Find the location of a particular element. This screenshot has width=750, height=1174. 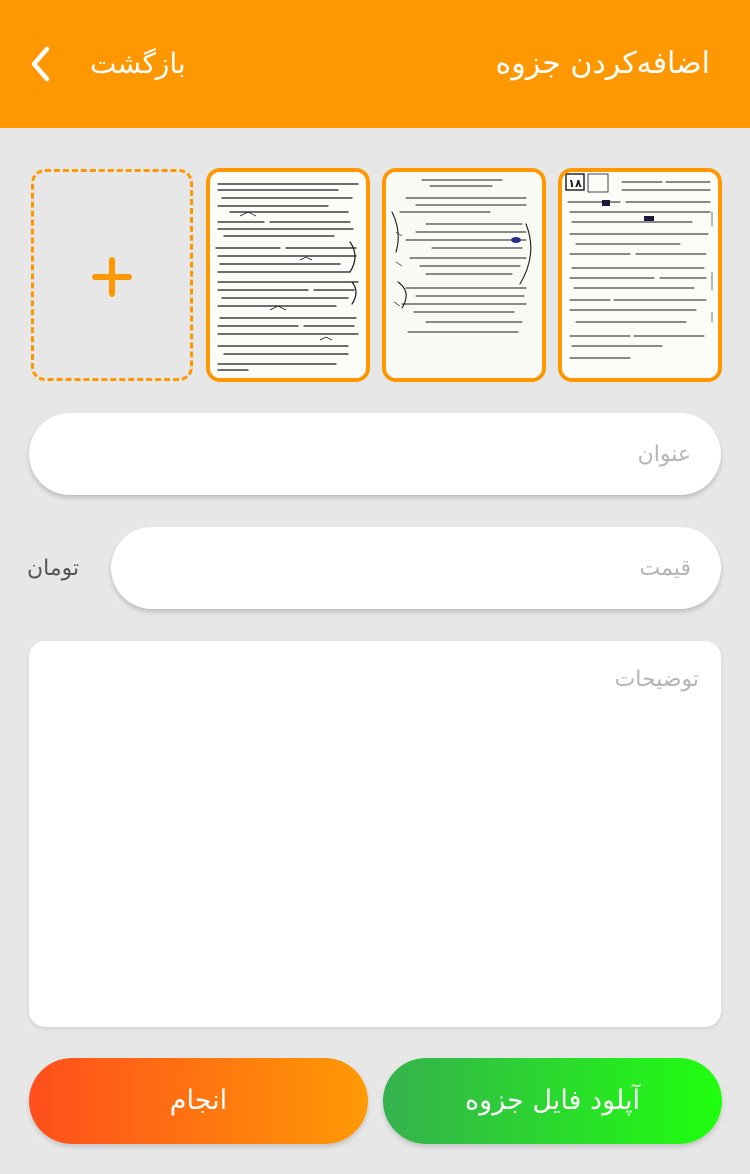

title-input is located at coordinates (375, 454).